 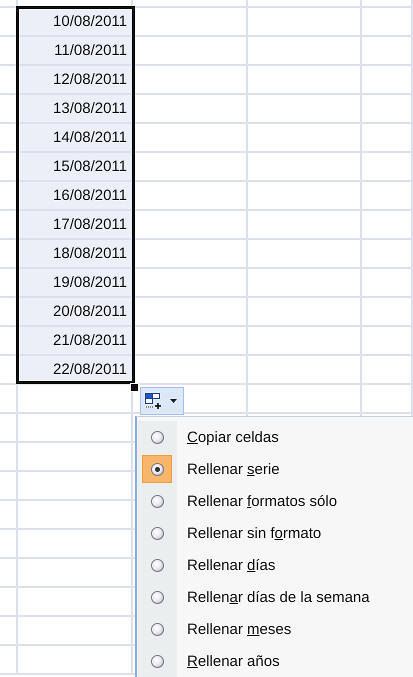 What do you see at coordinates (254, 533) in the screenshot?
I see `menu-item: Rellenar sin formato` at bounding box center [254, 533].